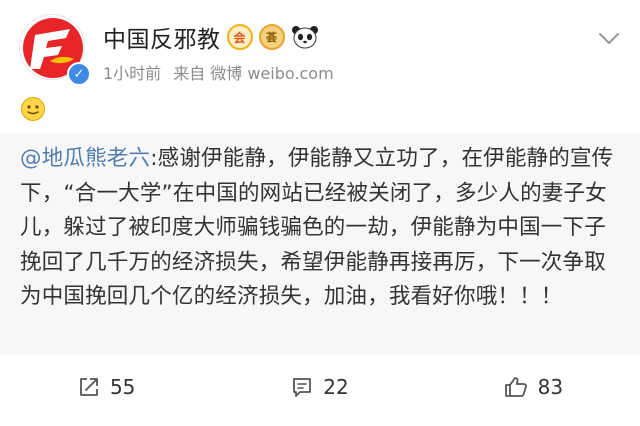  Describe the element at coordinates (533, 387) in the screenshot. I see `like-button: 83` at that location.